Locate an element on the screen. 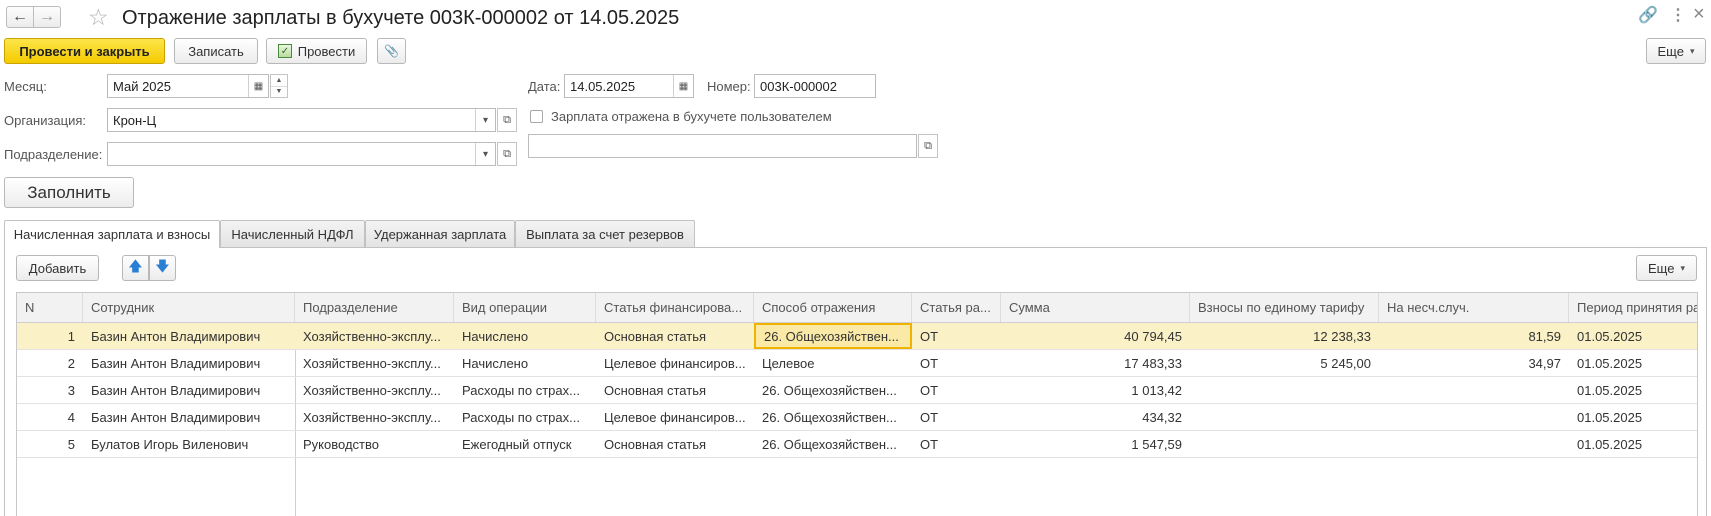 Image resolution: width=1711 pixels, height=516 pixels. division-field: ▾ is located at coordinates (301, 154).